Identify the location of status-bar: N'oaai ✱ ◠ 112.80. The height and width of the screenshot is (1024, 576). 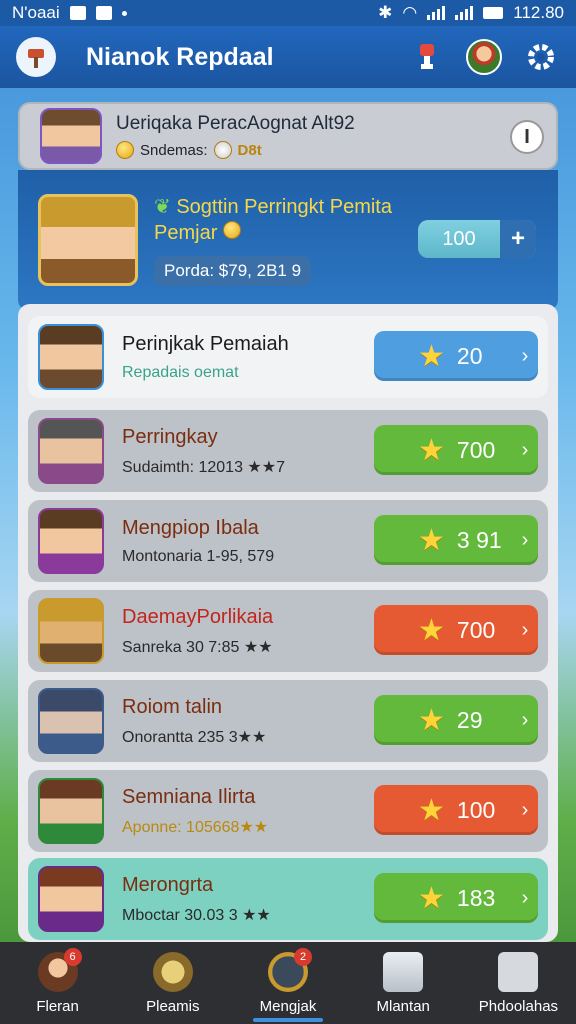
(288, 13).